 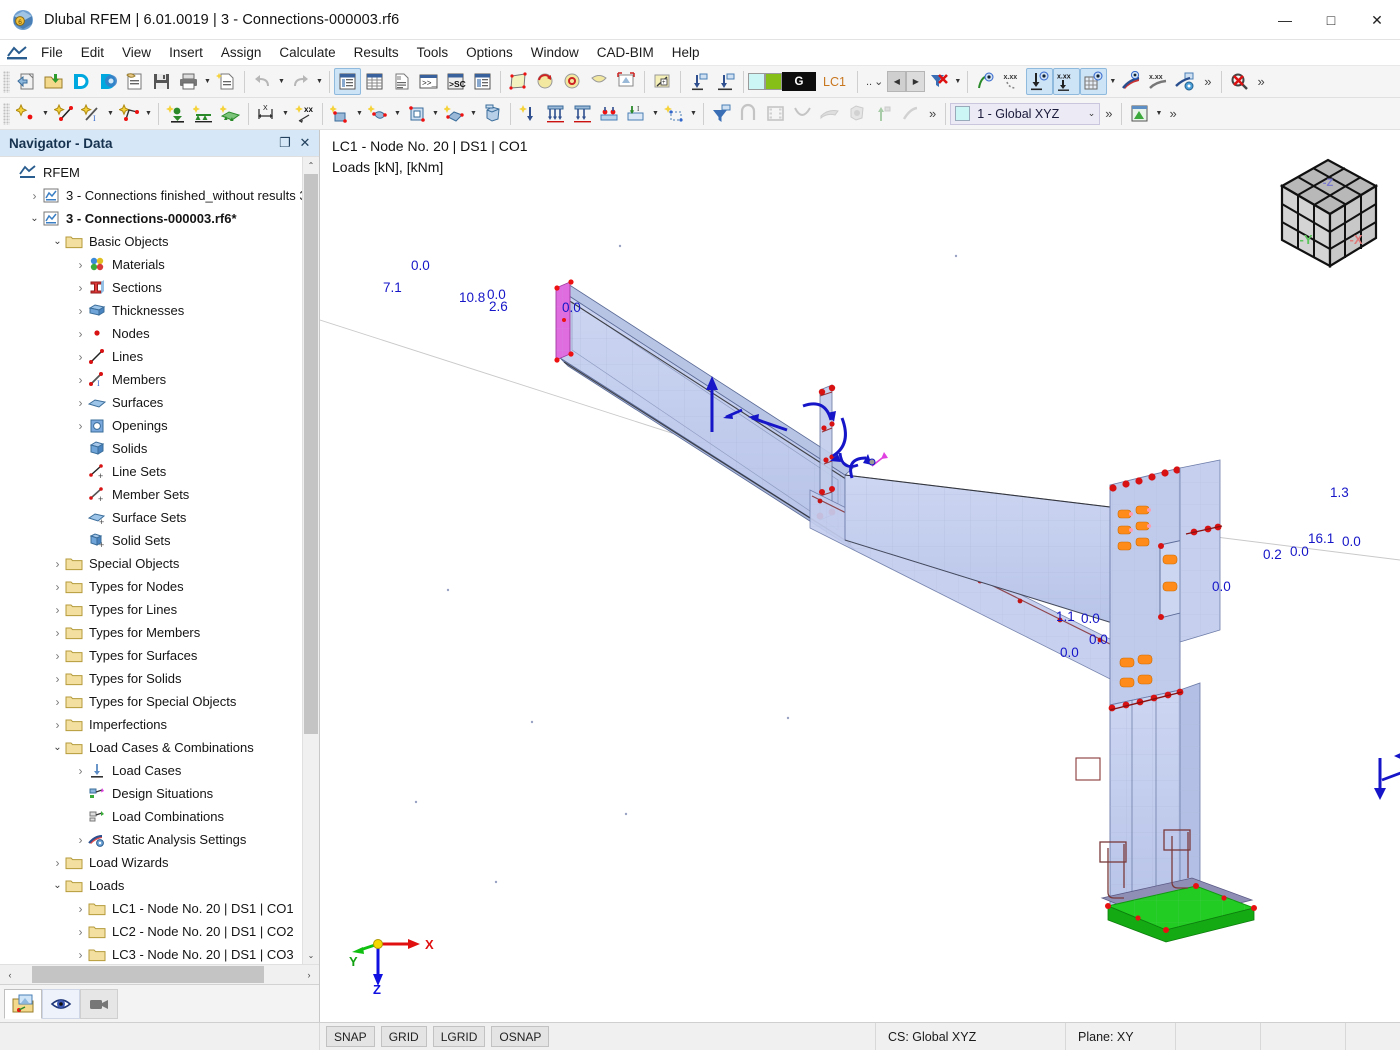 I want to click on filter-dropdown-caret: ▼, so click(x=957, y=81).